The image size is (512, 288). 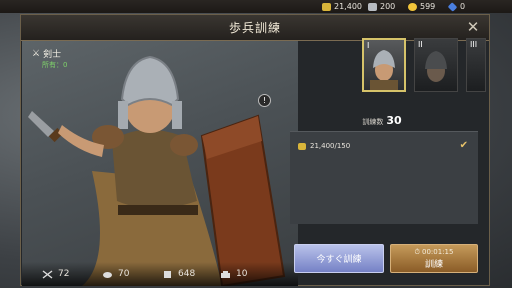 What do you see at coordinates (187, 274) in the screenshot?
I see `stat-wood-value: 648` at bounding box center [187, 274].